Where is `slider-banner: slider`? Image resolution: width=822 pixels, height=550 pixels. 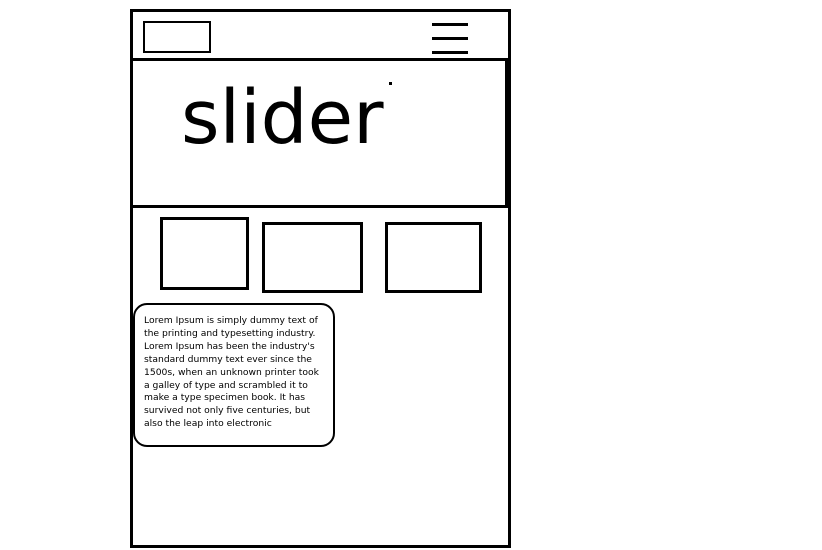
slider-banner: slider is located at coordinates (319, 133).